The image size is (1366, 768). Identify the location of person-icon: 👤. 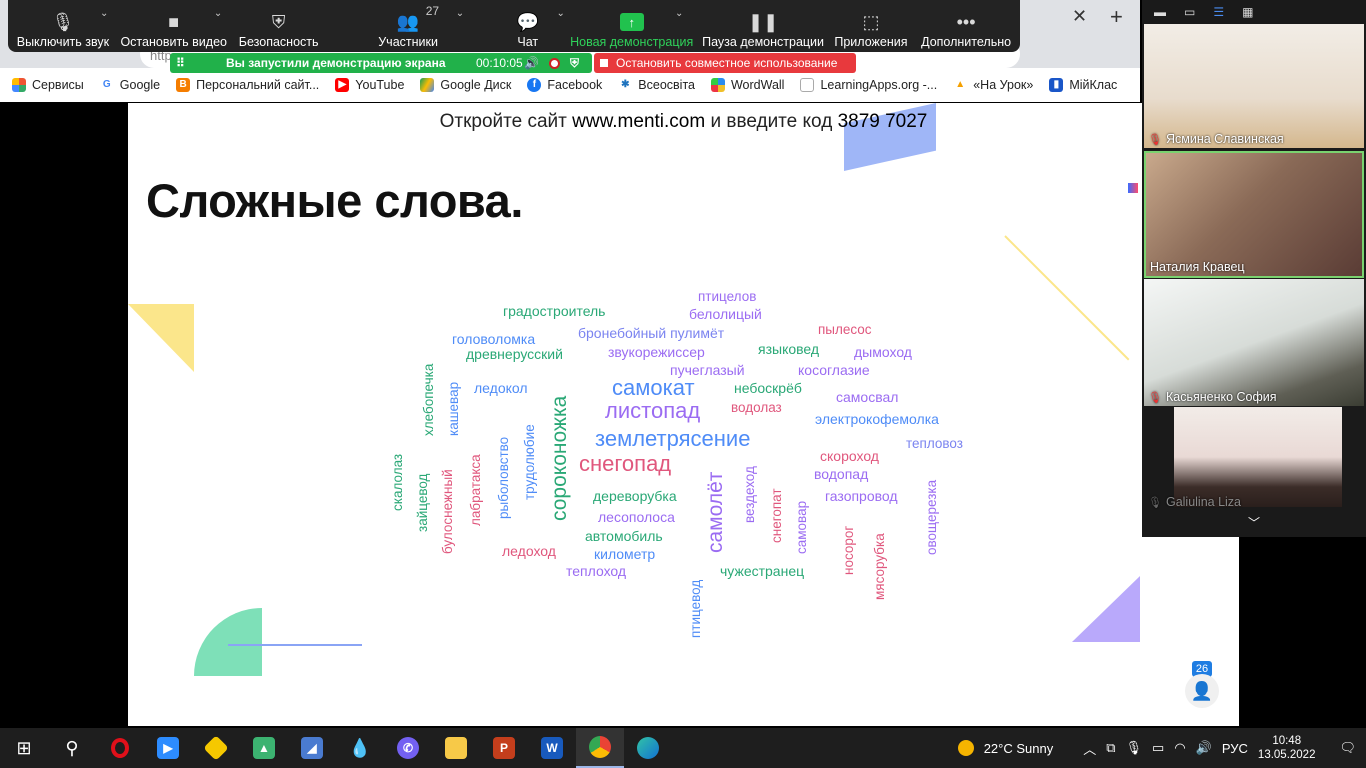
(1202, 690).